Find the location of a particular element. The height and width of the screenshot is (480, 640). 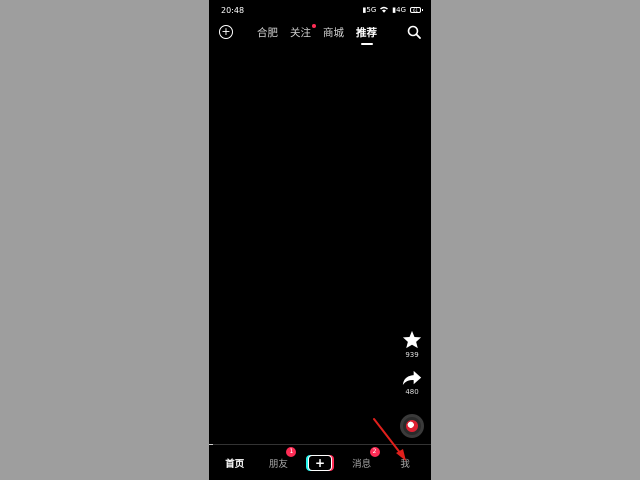

favorite-action: 939 is located at coordinates (412, 344).